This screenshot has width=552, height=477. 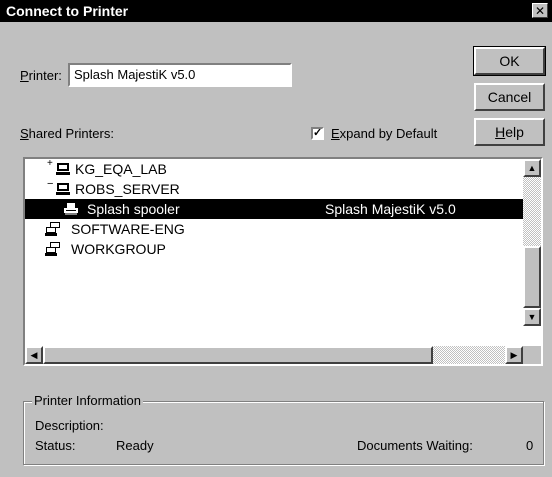 I want to click on horizontal-scrollbar: ◀ ▶, so click(x=274, y=355).